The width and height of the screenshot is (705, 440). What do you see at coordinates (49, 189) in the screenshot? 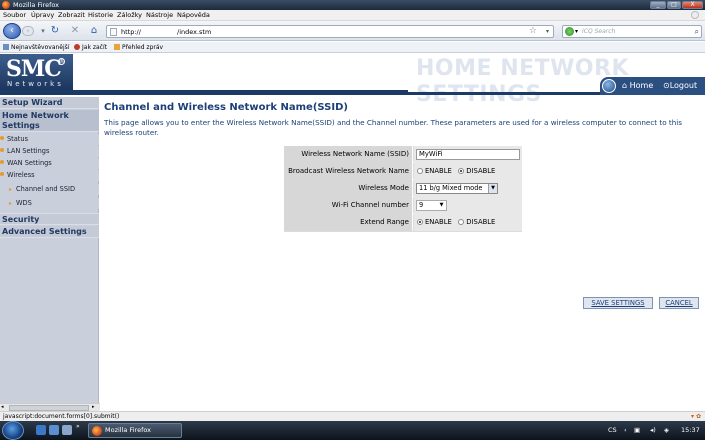
I see `sidebar-item-channel-ssid: ▸ Channel and SSID` at bounding box center [49, 189].